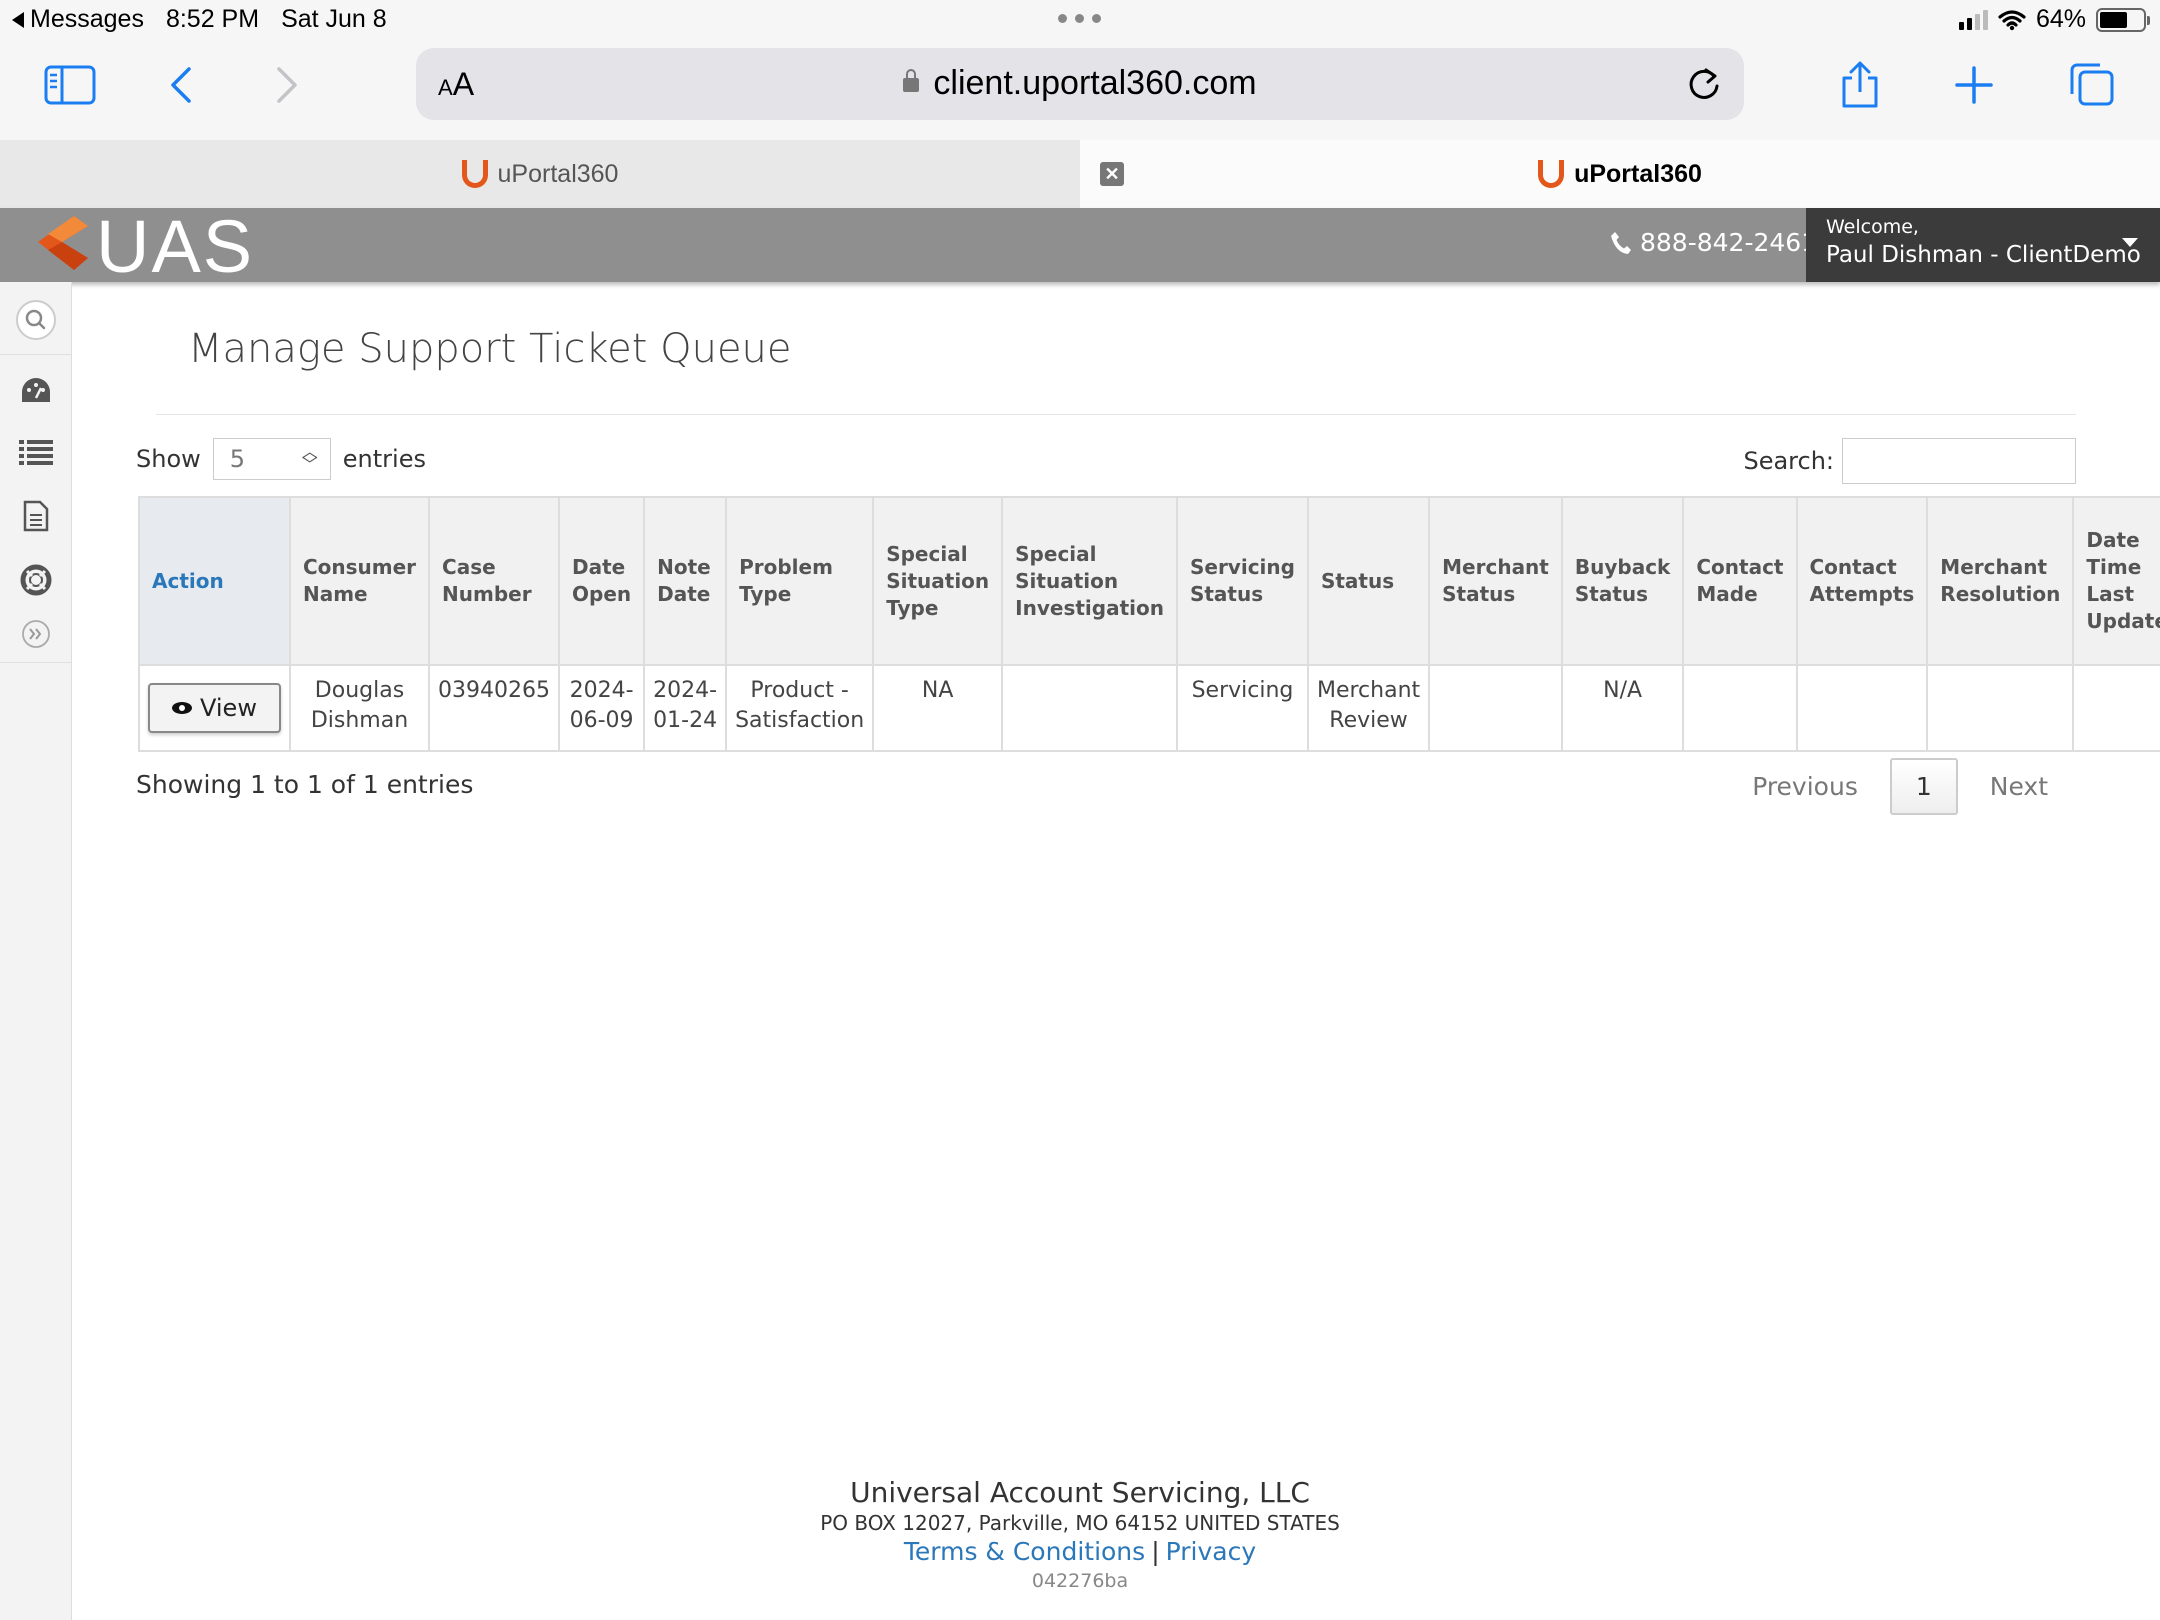 This screenshot has height=1620, width=2160. What do you see at coordinates (70, 85) in the screenshot?
I see `sidebar-toggle-icon` at bounding box center [70, 85].